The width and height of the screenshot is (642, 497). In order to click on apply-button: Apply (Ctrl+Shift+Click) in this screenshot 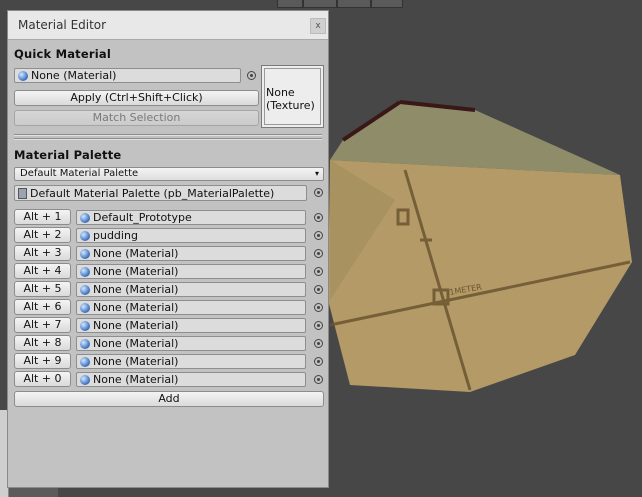, I will do `click(136, 98)`.